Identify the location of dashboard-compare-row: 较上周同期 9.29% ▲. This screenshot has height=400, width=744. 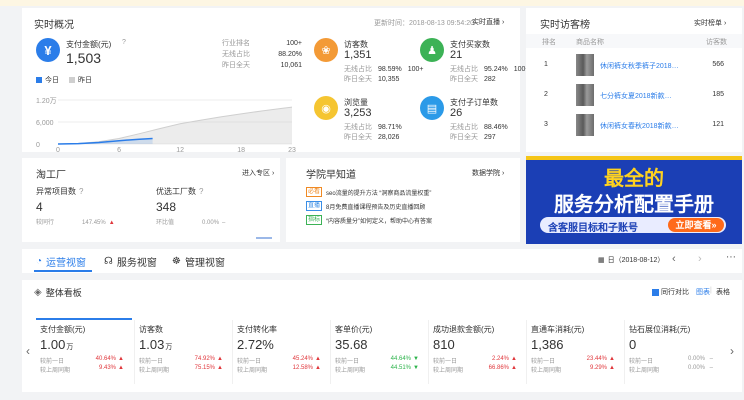
(574, 369).